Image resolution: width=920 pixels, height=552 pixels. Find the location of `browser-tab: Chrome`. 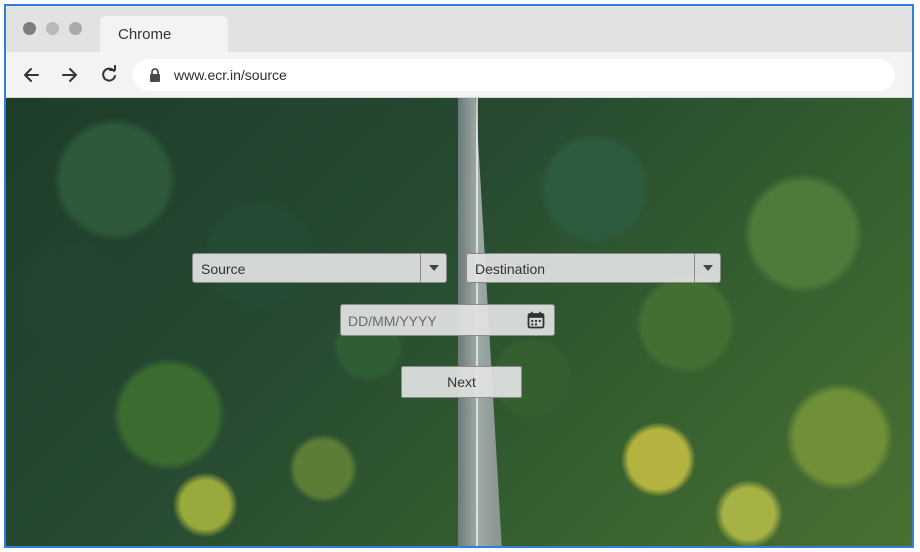

browser-tab: Chrome is located at coordinates (164, 34).